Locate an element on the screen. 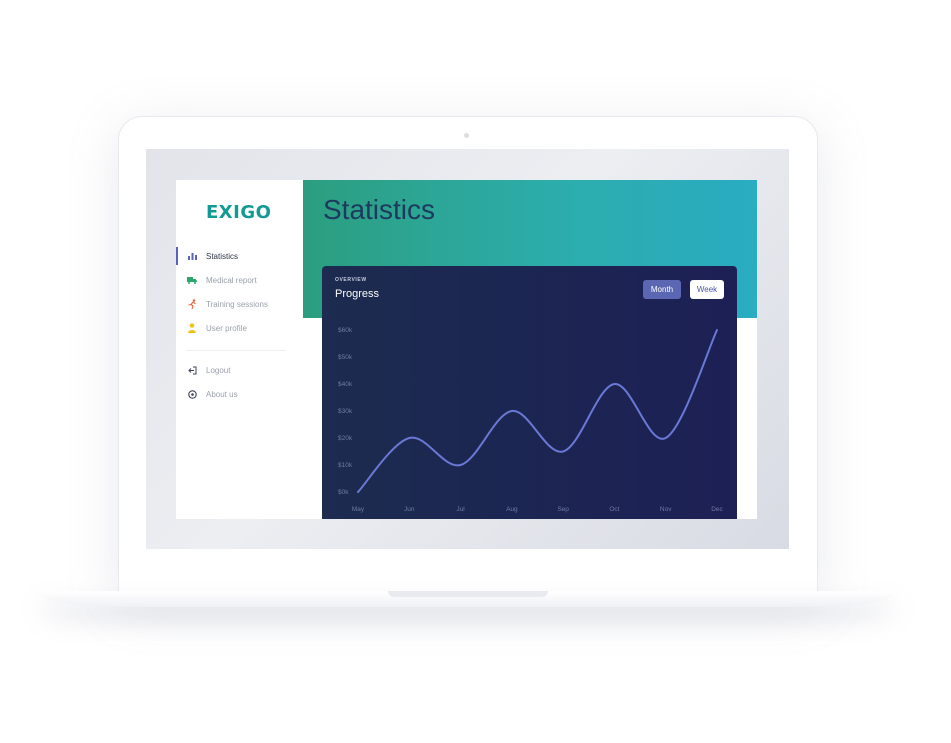  y-tick-label: $50k is located at coordinates (345, 357).